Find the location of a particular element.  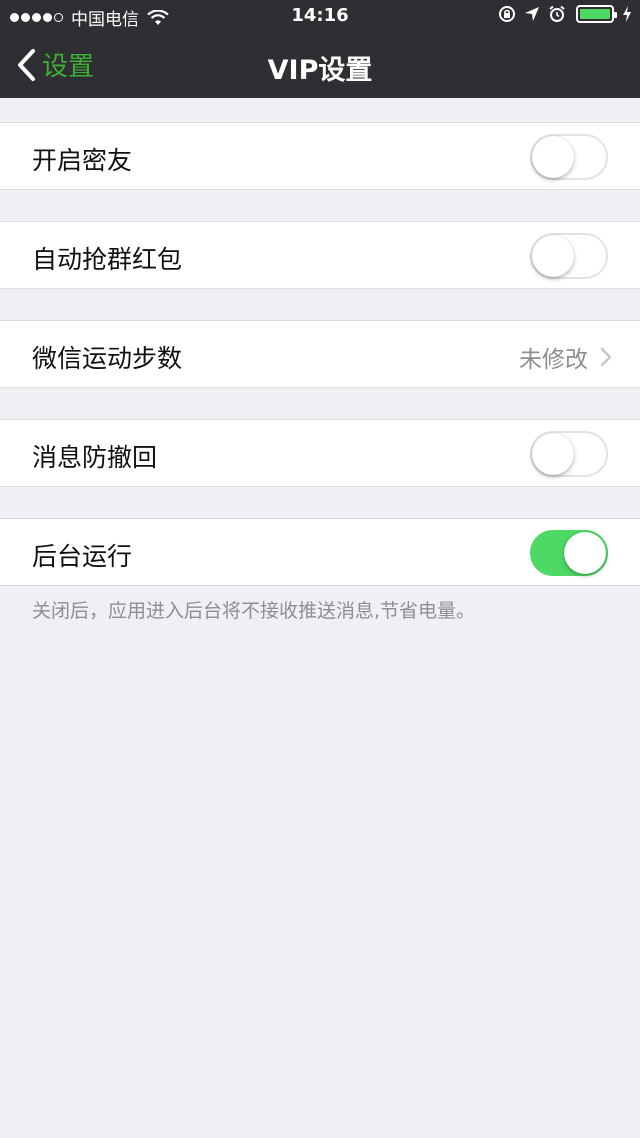

settings-row-label: 自动抢群红包 is located at coordinates (107, 259).